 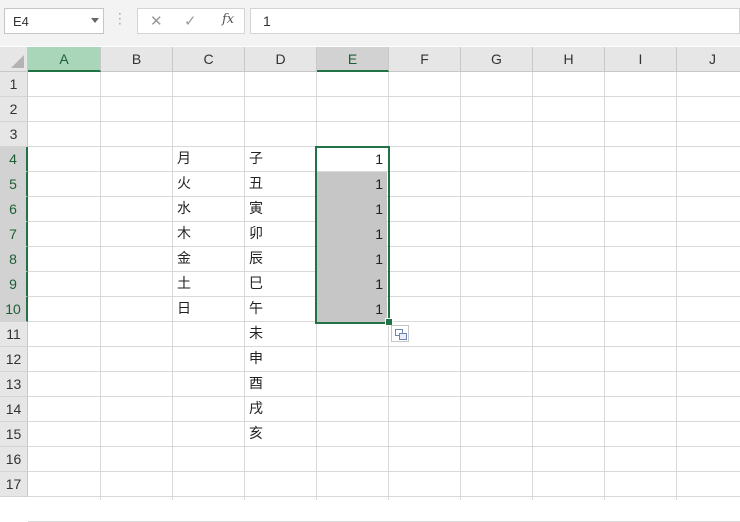 I want to click on column-header-f: F, so click(x=425, y=59).